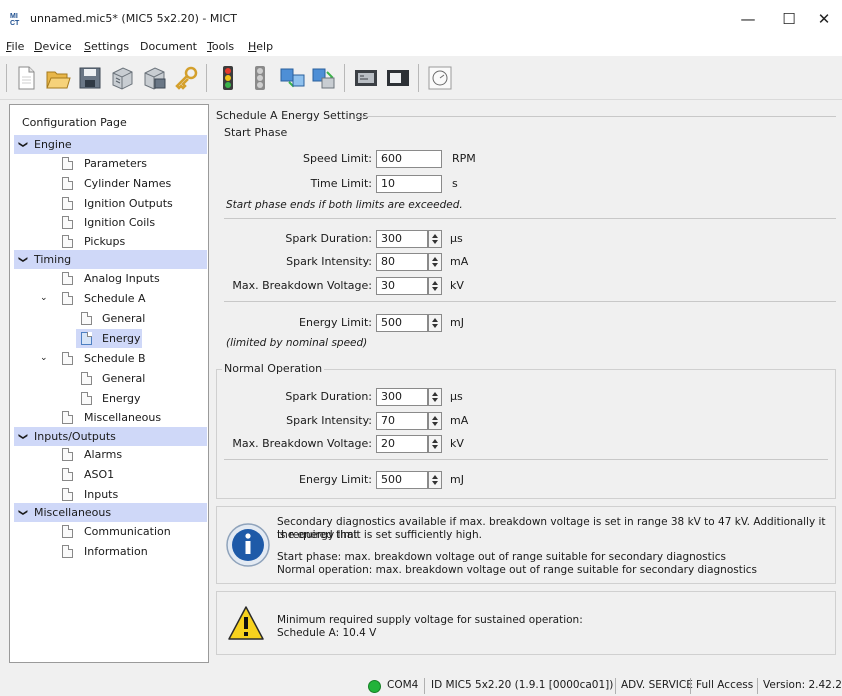 This screenshot has height=696, width=842. I want to click on write-device-icon, so click(154, 78).